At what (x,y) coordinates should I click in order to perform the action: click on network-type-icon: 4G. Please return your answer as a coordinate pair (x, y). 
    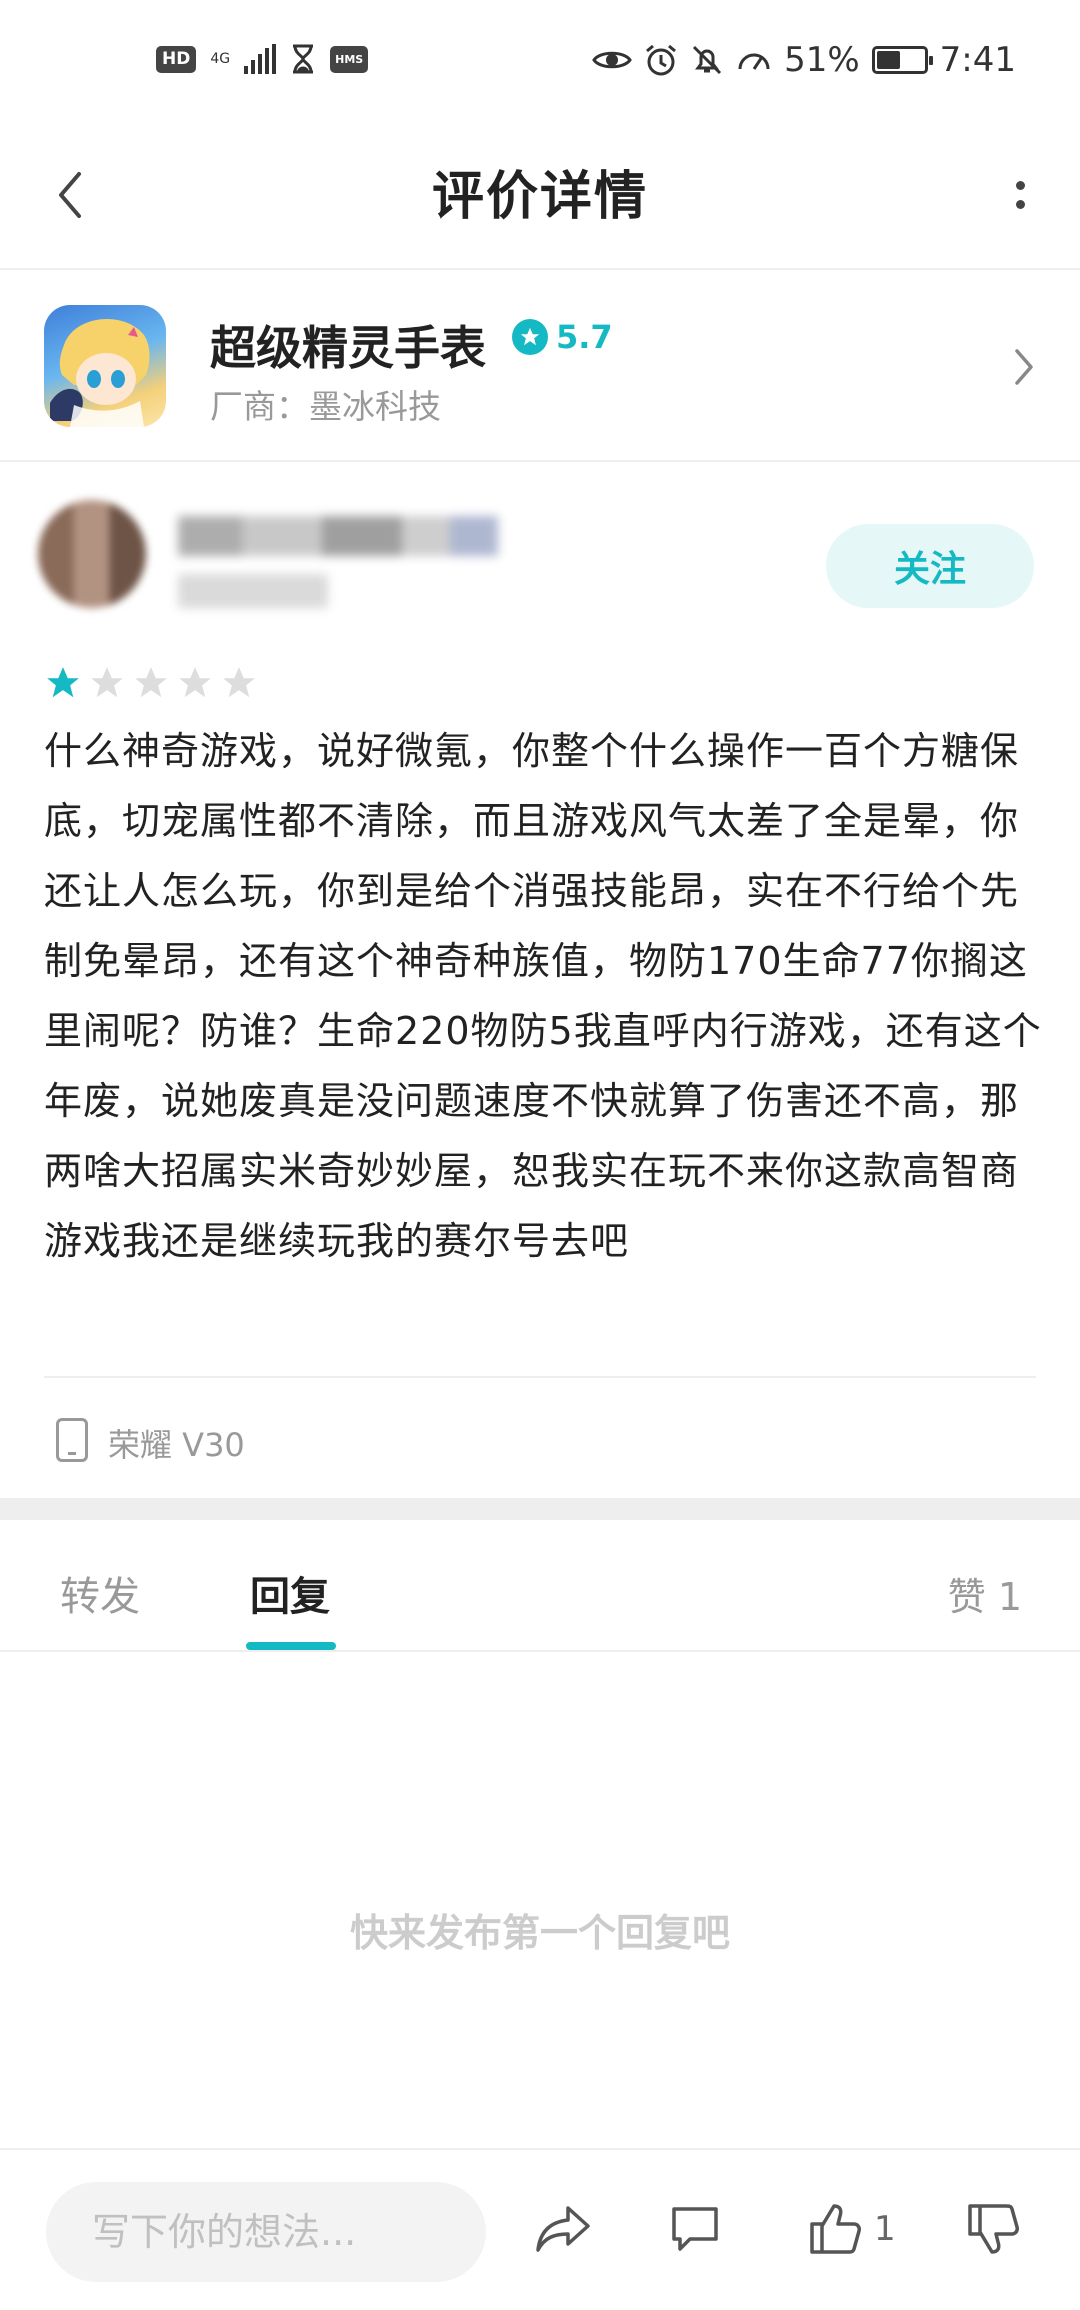
    Looking at the image, I should click on (220, 59).